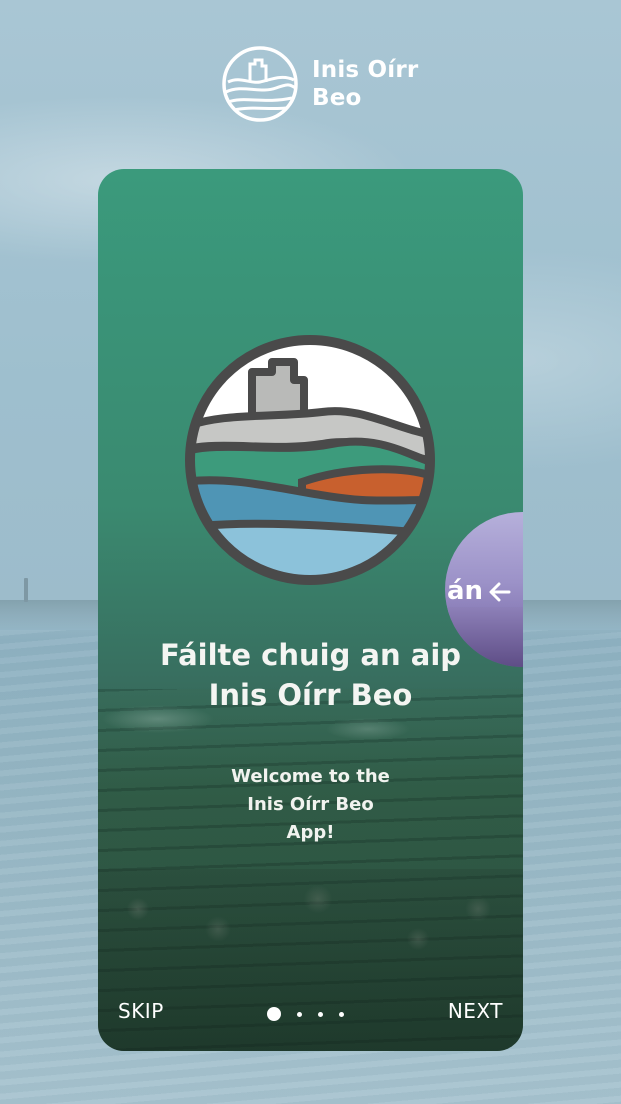 Image resolution: width=621 pixels, height=1104 pixels. Describe the element at coordinates (310, 695) in the screenshot. I see `slide-title-line2: Inis Oírr Beo` at that location.